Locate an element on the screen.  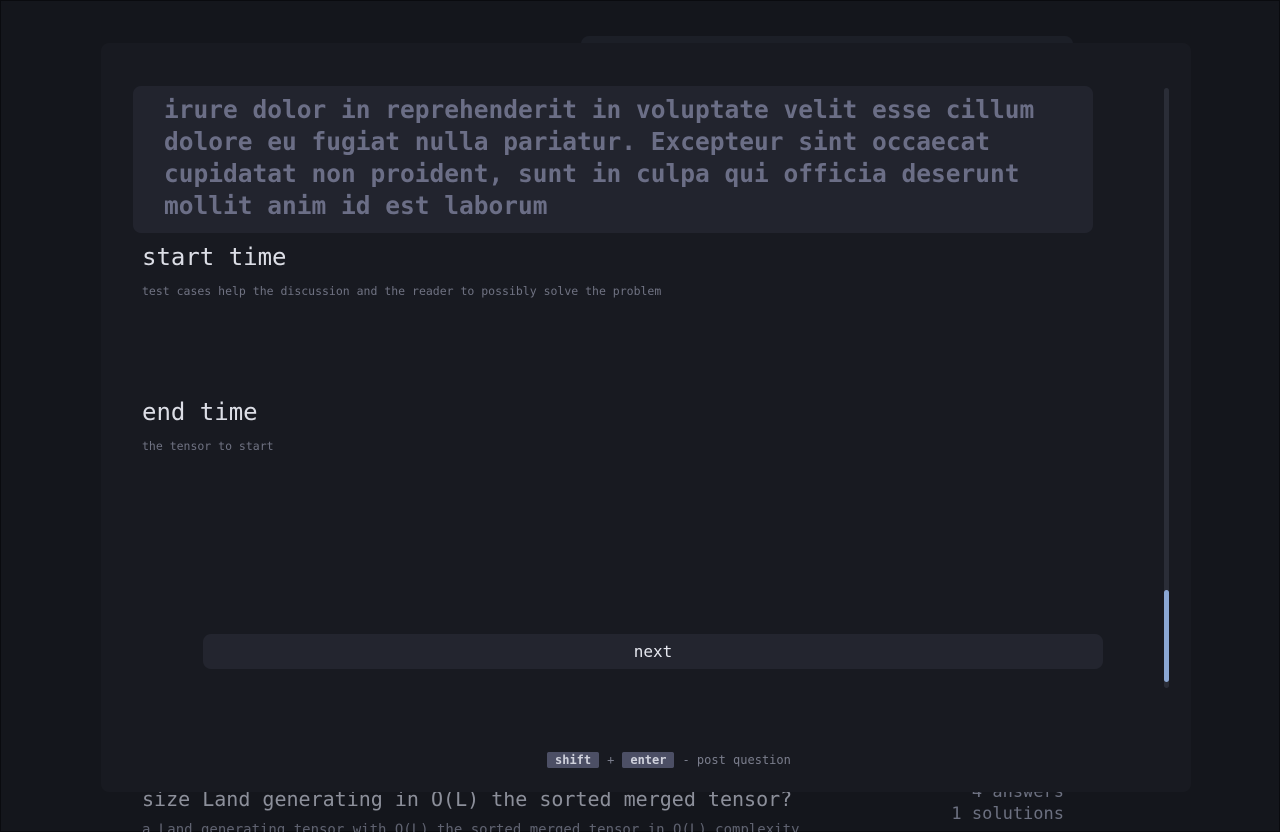
shift-key: shift is located at coordinates (573, 760).